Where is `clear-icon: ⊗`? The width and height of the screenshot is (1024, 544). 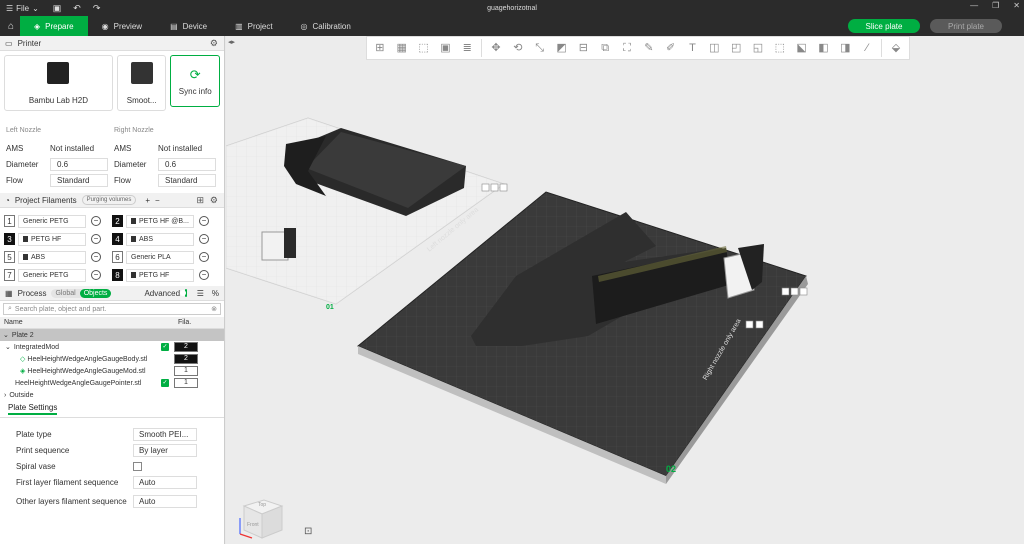
clear-icon: ⊗ is located at coordinates (214, 309).